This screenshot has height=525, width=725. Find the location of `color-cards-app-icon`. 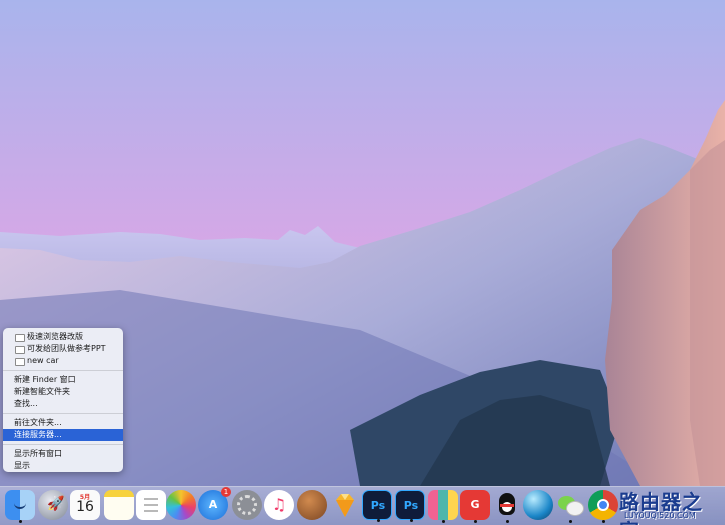

color-cards-app-icon is located at coordinates (443, 506).